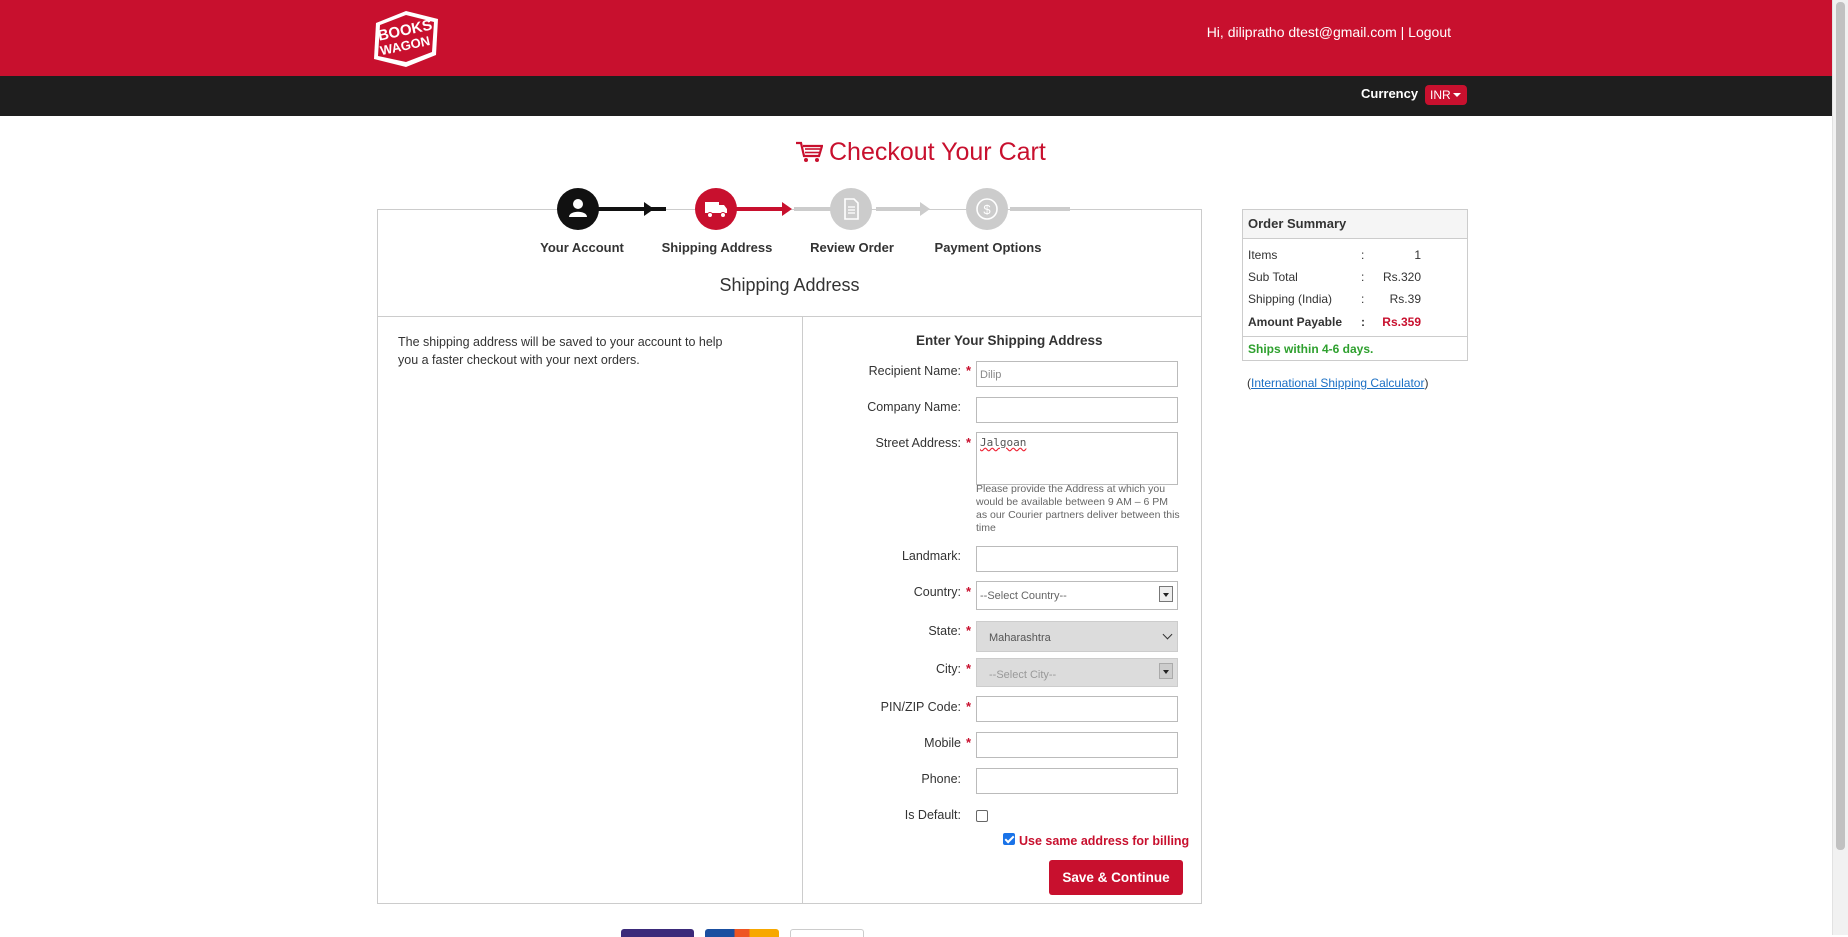 The height and width of the screenshot is (937, 1848). I want to click on step-label-payment-options: Payment Options, so click(988, 247).